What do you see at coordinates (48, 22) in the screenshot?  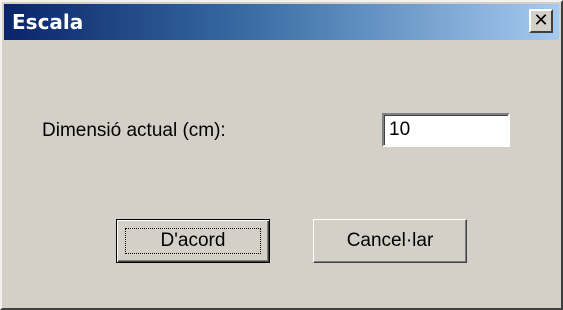 I see `window-title: Escala` at bounding box center [48, 22].